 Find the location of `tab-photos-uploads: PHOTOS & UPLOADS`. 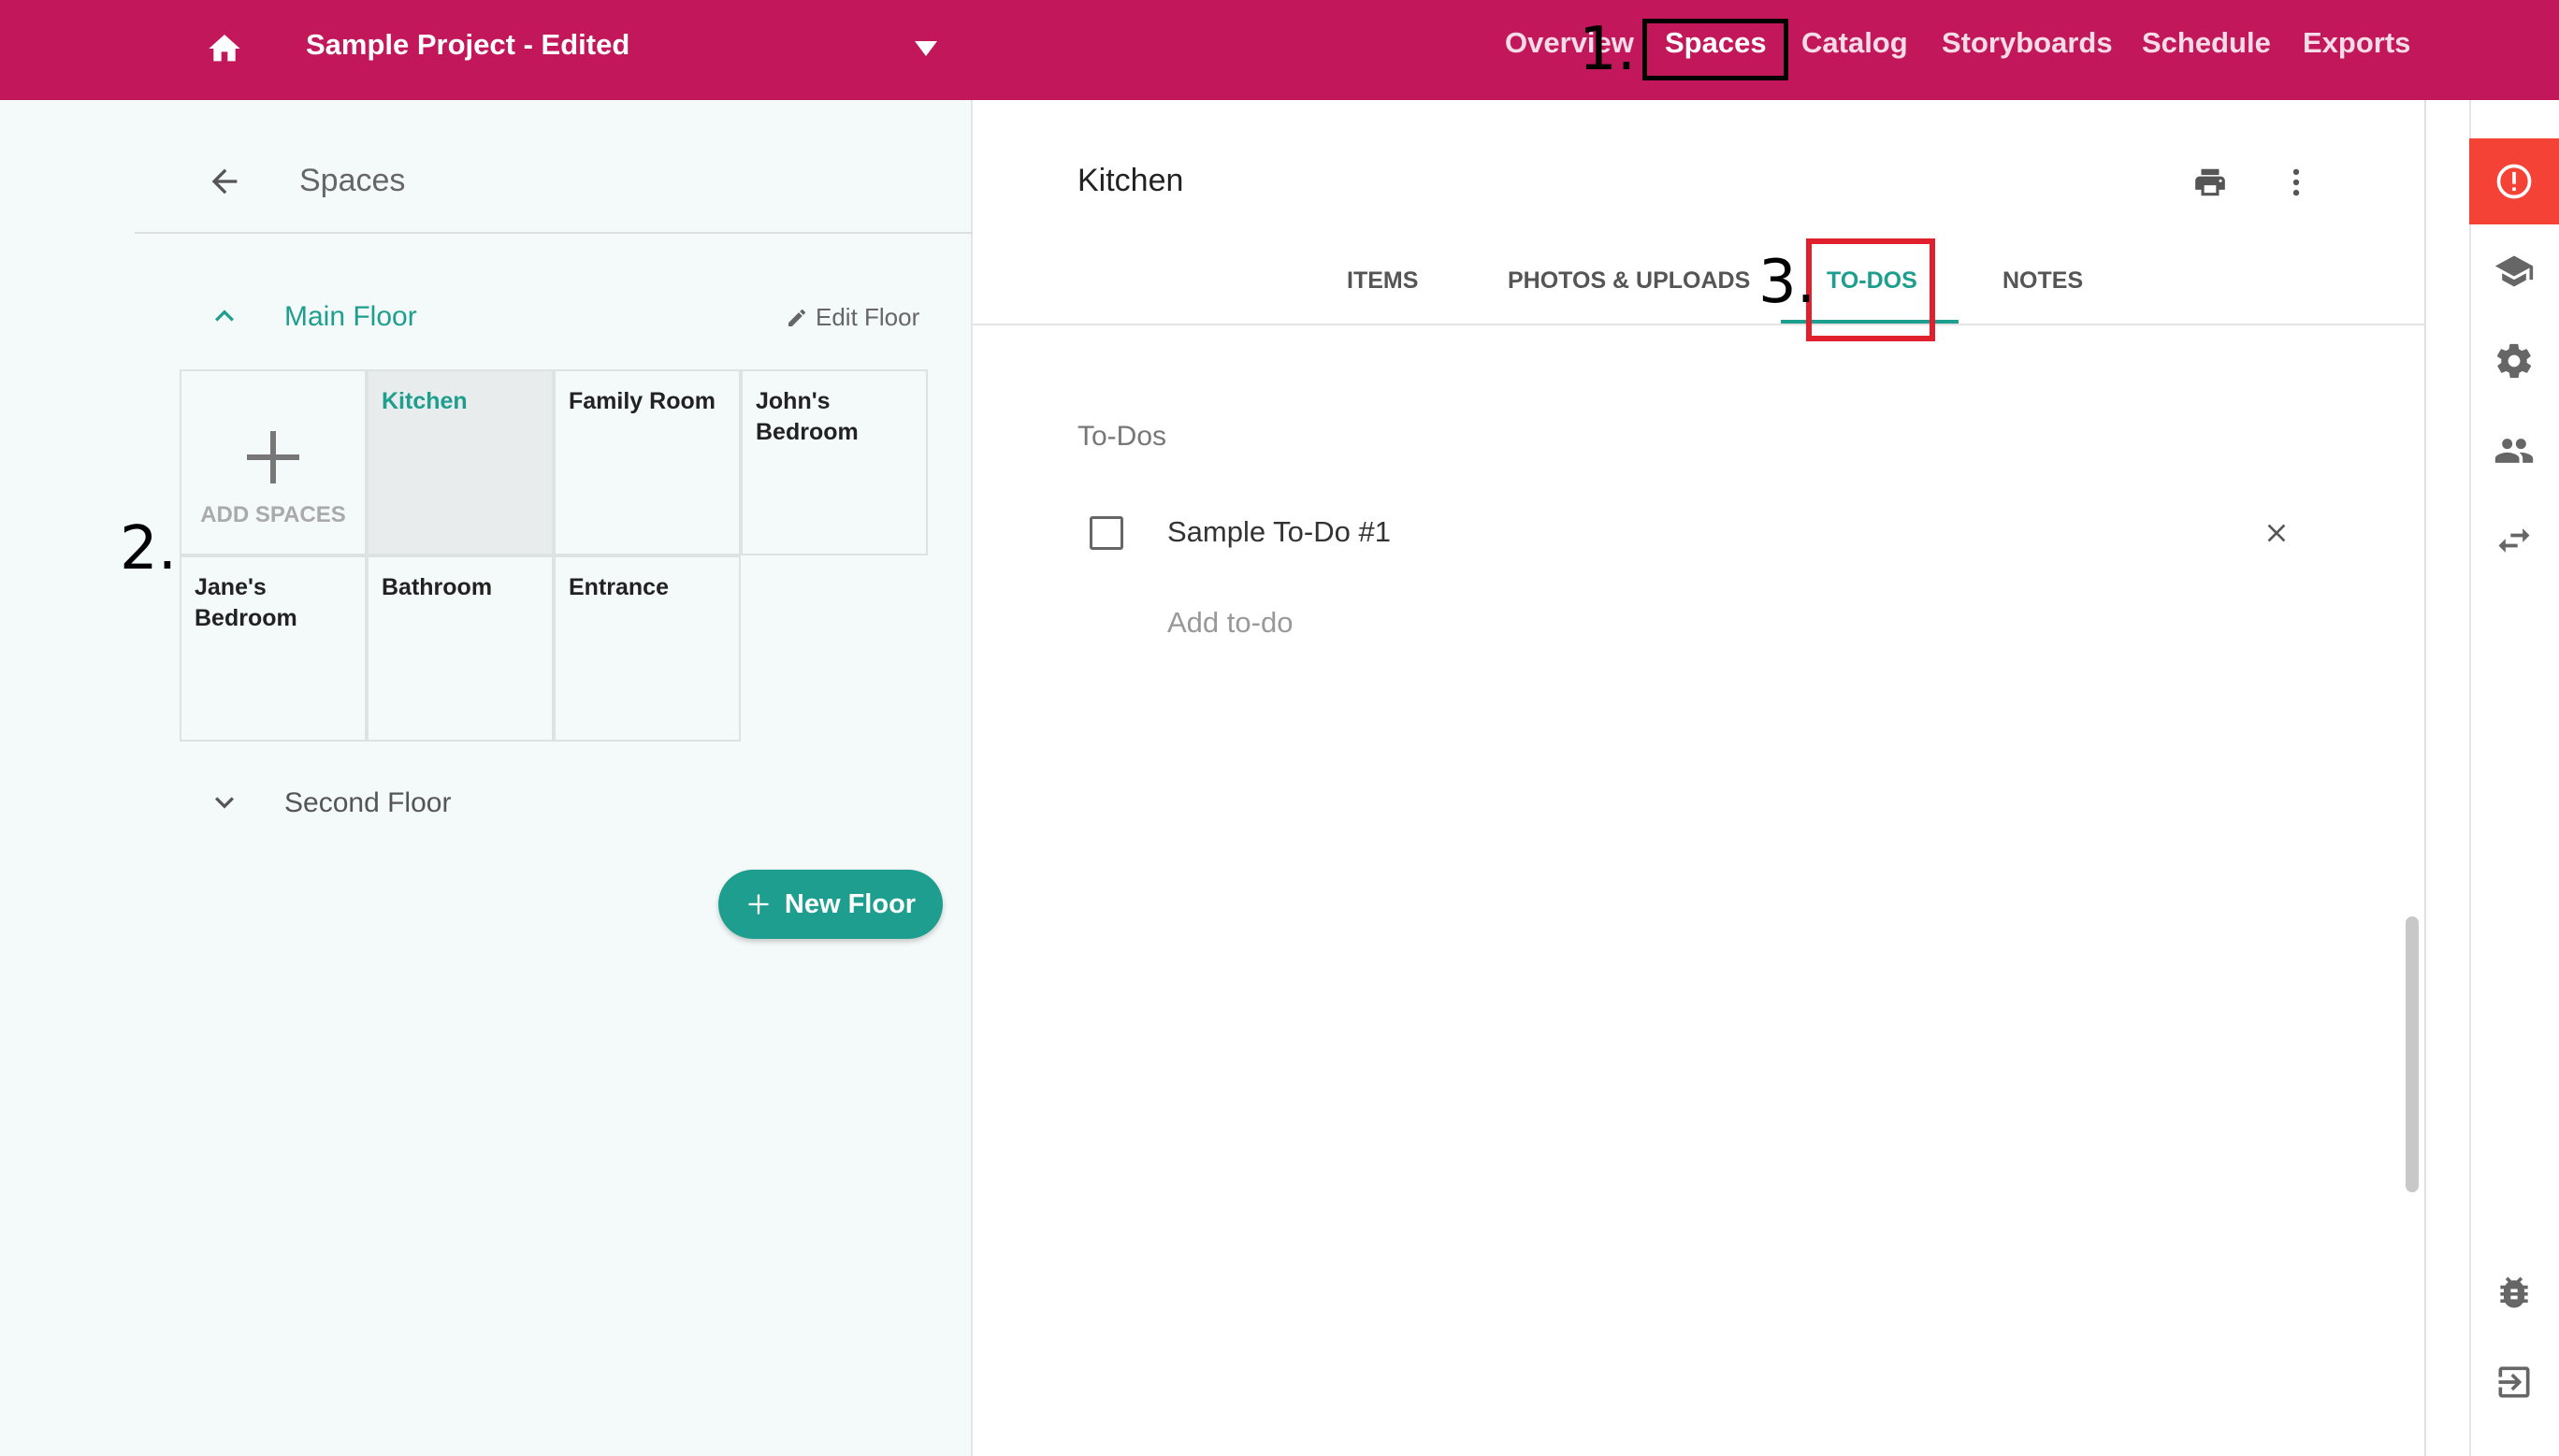

tab-photos-uploads: PHOTOS & UPLOADS is located at coordinates (1629, 281).